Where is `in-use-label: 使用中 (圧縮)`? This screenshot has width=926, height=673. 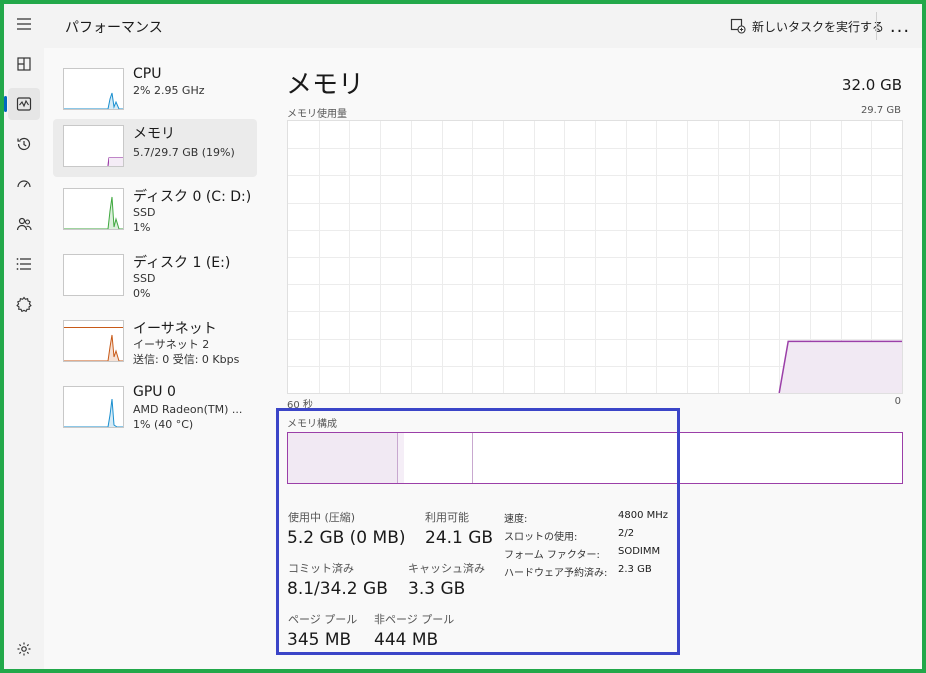 in-use-label: 使用中 (圧縮) is located at coordinates (322, 517).